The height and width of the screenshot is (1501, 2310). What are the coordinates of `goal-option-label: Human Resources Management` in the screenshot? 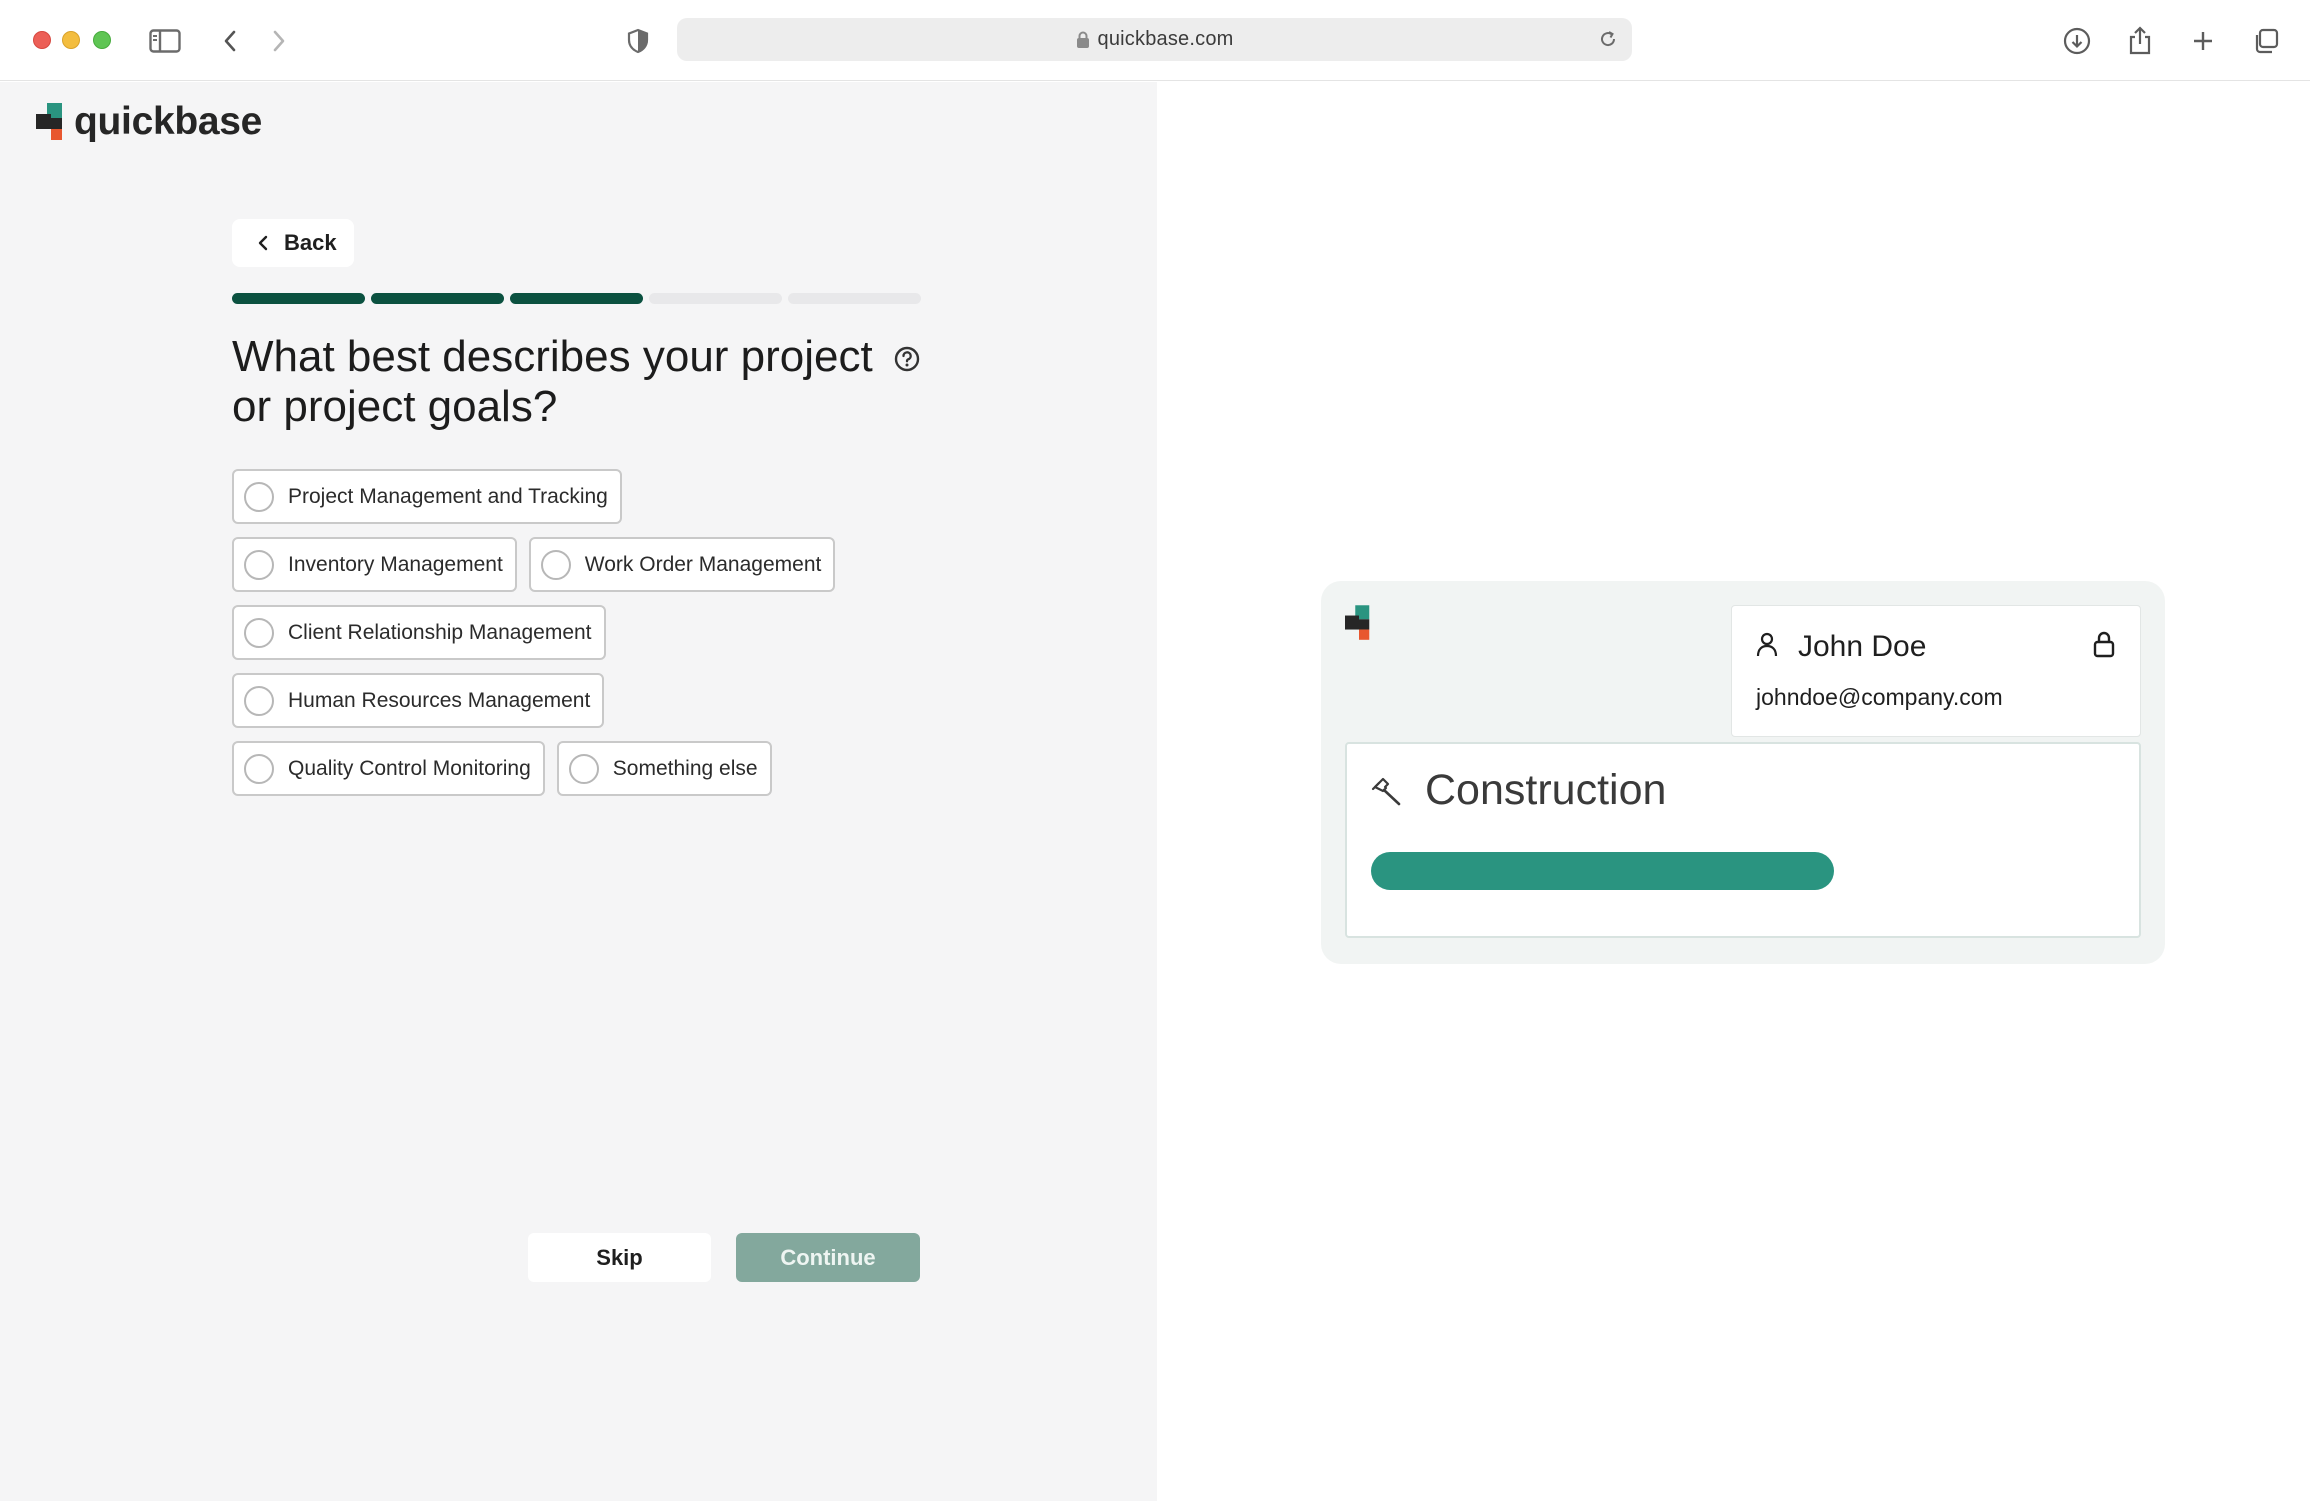 It's located at (439, 700).